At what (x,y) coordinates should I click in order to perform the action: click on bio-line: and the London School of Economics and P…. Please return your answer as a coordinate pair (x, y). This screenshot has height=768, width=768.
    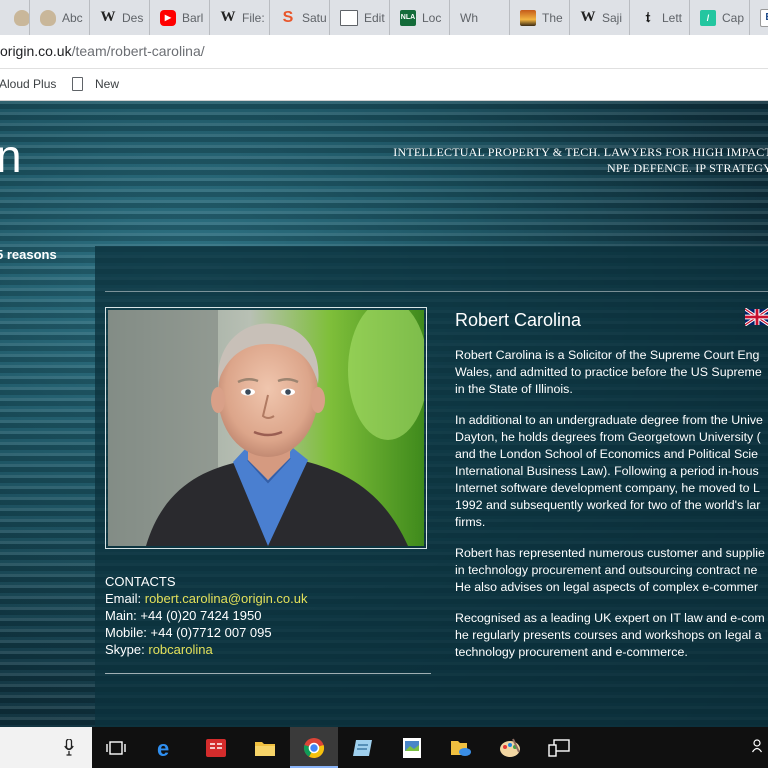
    Looking at the image, I should click on (607, 454).